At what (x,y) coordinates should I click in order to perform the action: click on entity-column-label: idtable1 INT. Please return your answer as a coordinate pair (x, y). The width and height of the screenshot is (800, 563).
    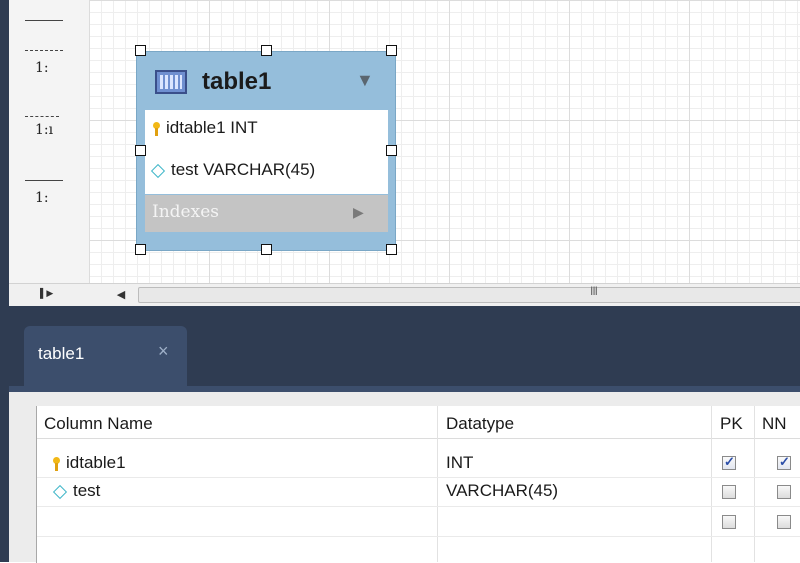
    Looking at the image, I should click on (212, 127).